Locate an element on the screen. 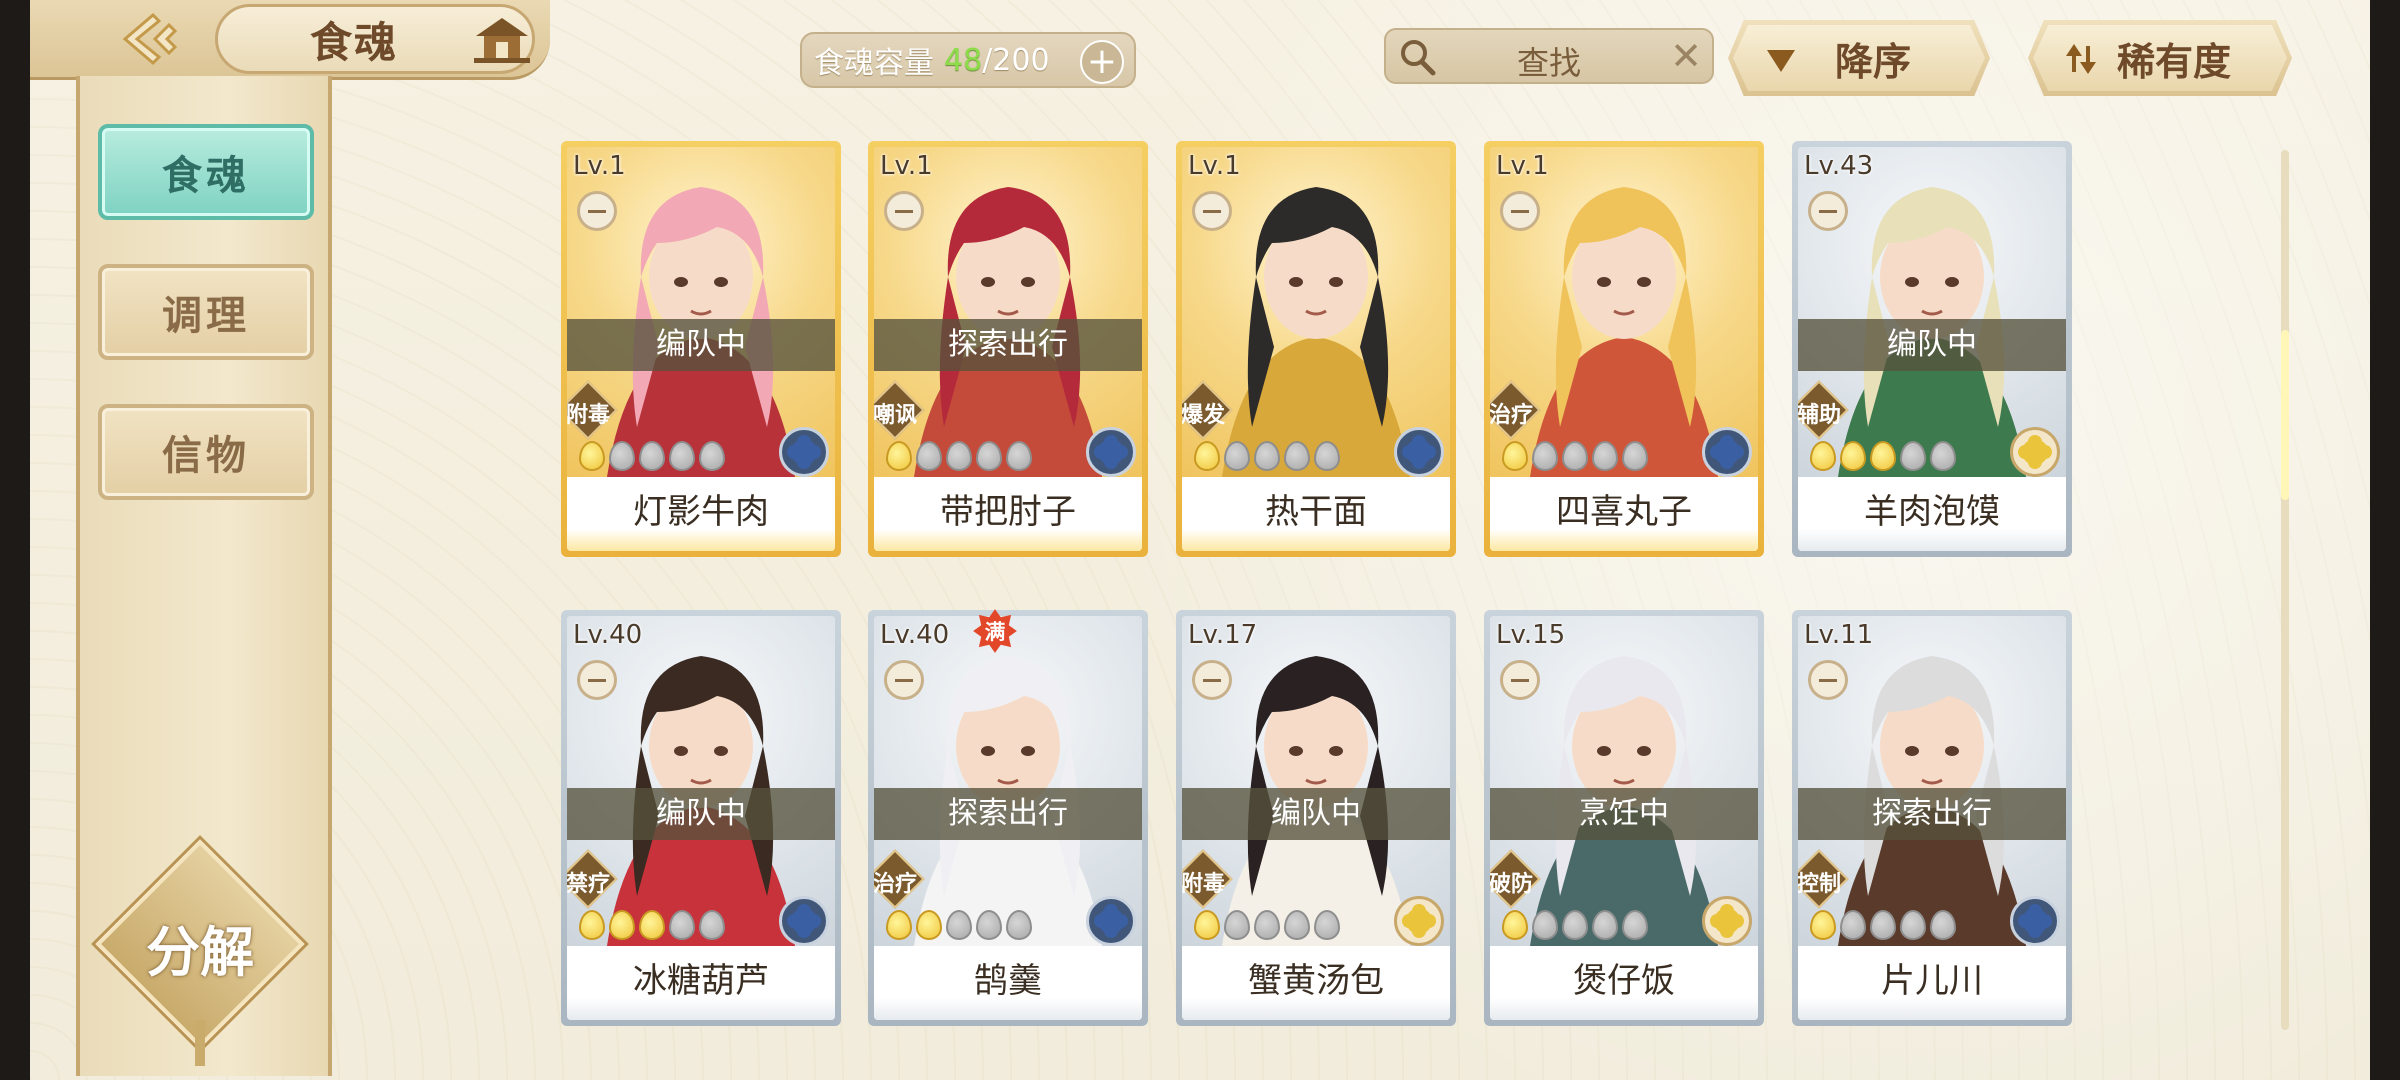  scrollbar-thumb is located at coordinates (2285, 415).